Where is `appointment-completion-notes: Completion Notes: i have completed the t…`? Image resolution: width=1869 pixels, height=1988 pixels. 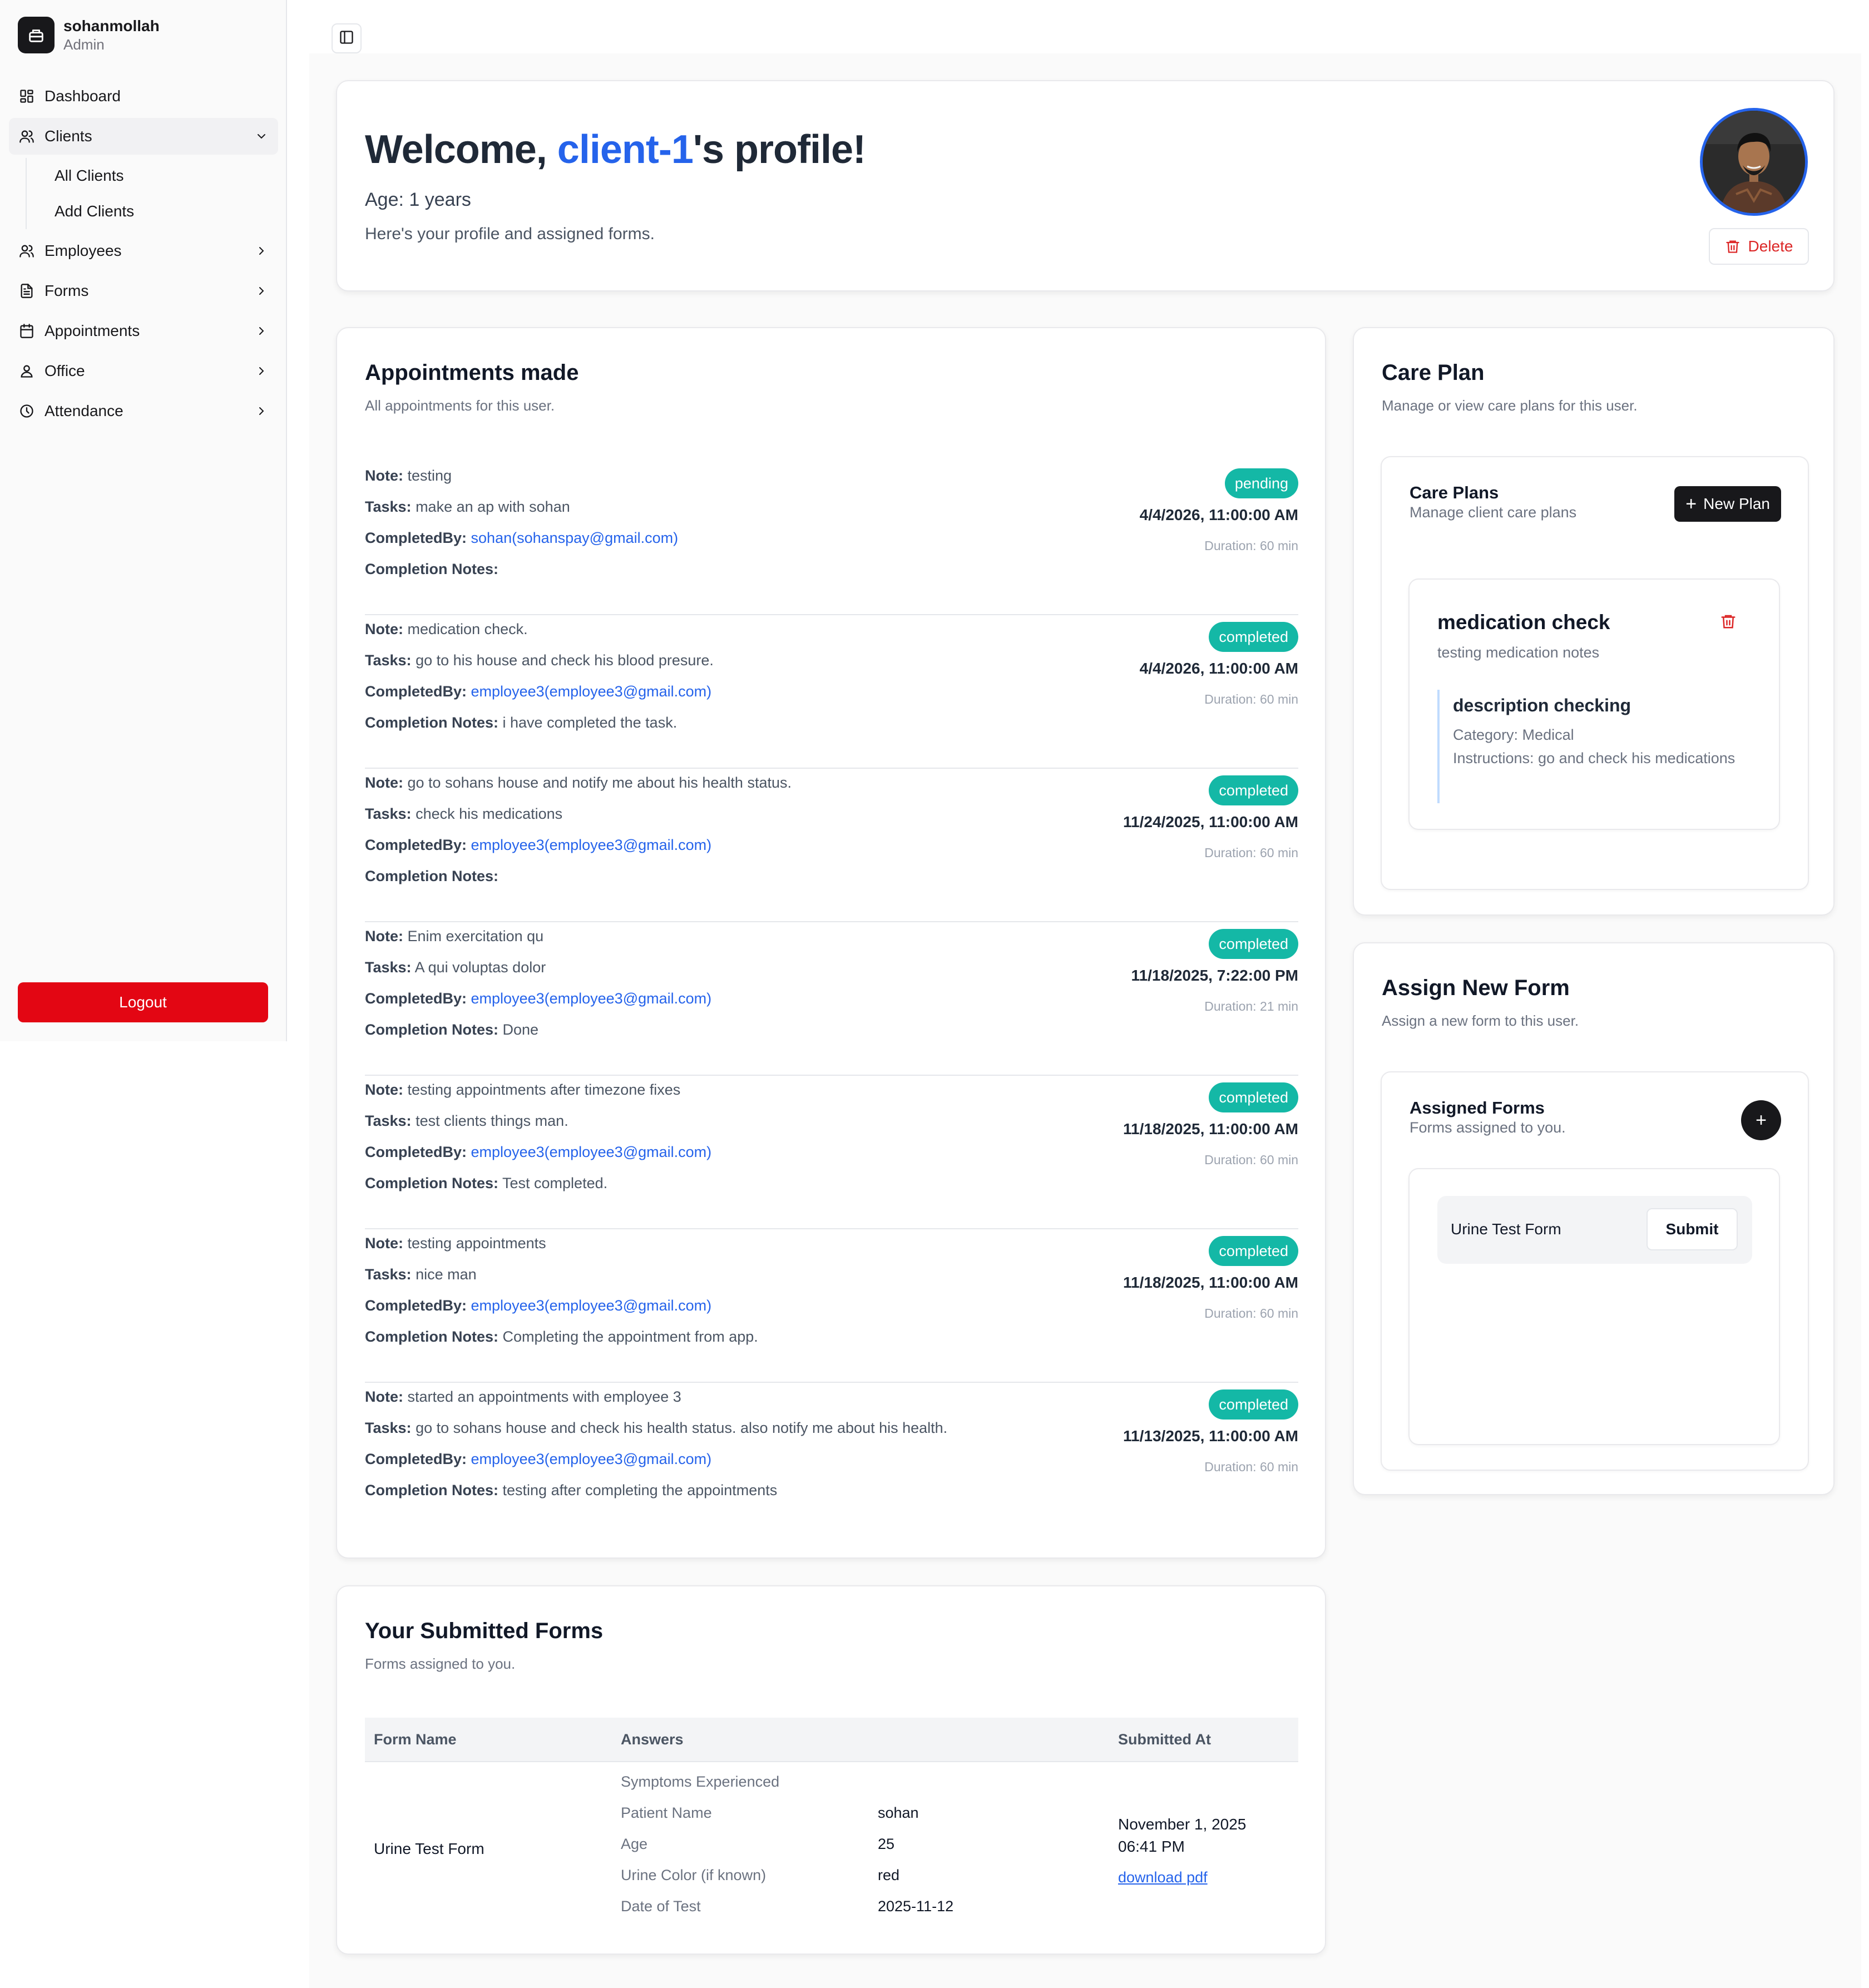 appointment-completion-notes: Completion Notes: i have completed the t… is located at coordinates (521, 722).